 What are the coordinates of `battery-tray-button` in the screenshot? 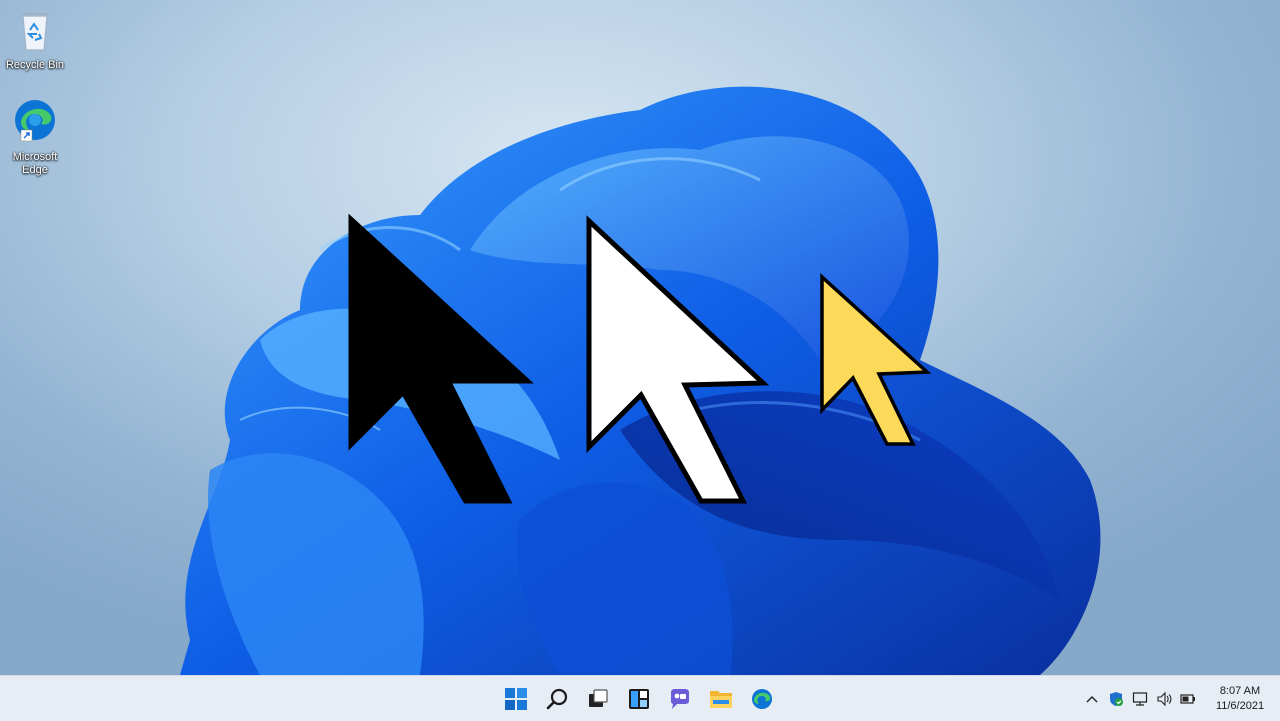 It's located at (1188, 699).